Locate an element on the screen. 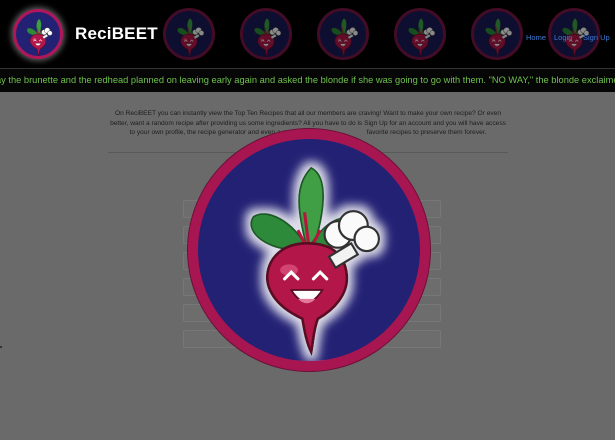 The width and height of the screenshot is (615, 440). nav-home-link: Home is located at coordinates (536, 37).